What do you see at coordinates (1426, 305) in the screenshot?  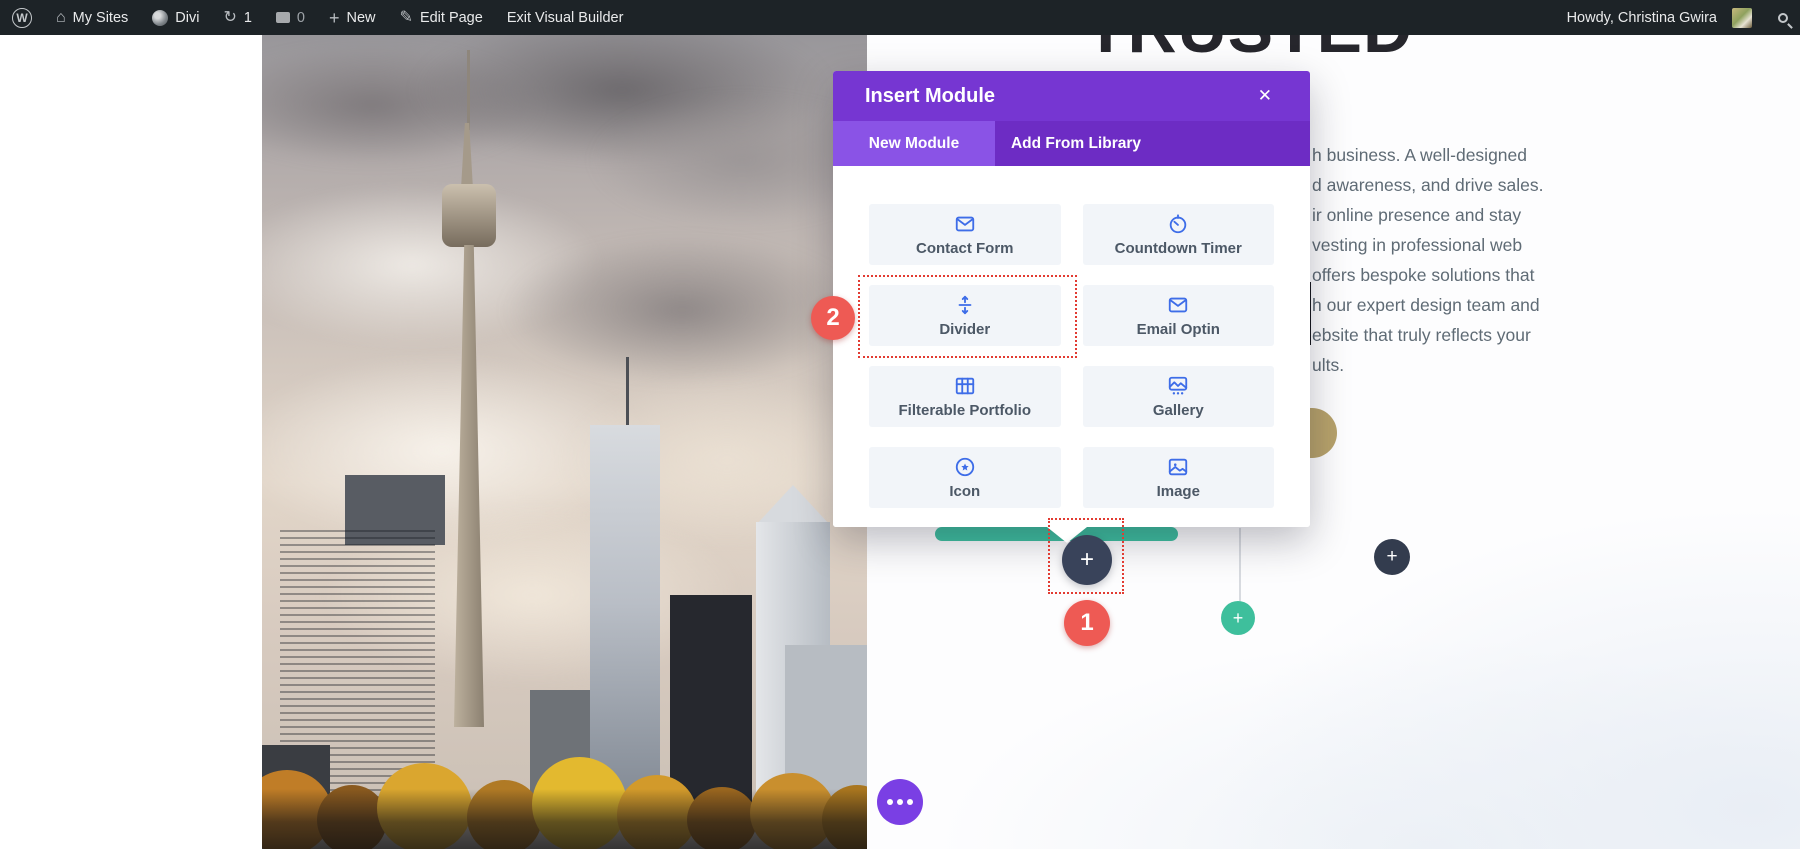 I see `paragraph-line: h our expert design team and` at bounding box center [1426, 305].